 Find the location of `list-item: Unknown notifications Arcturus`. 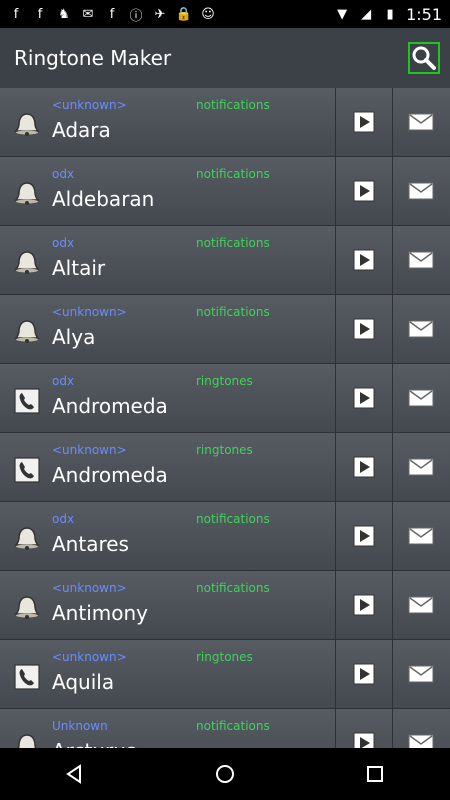

list-item: Unknown notifications Arcturus is located at coordinates (225, 728).